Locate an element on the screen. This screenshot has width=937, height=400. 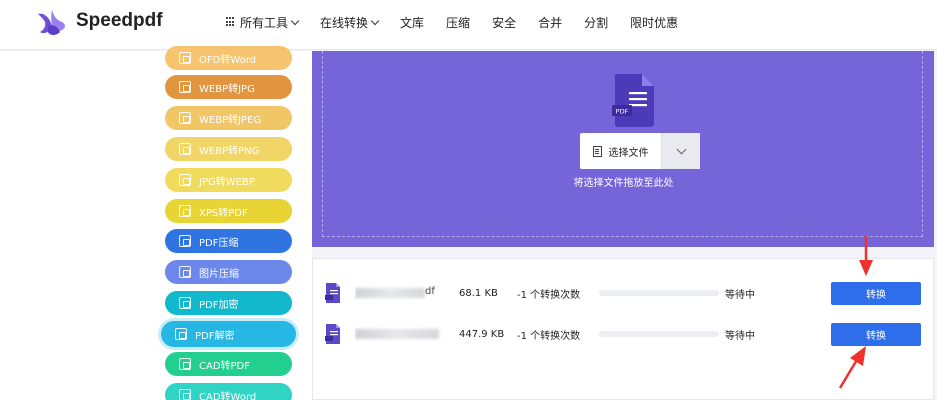
nav-online-convert: 在线转换 is located at coordinates (350, 22).